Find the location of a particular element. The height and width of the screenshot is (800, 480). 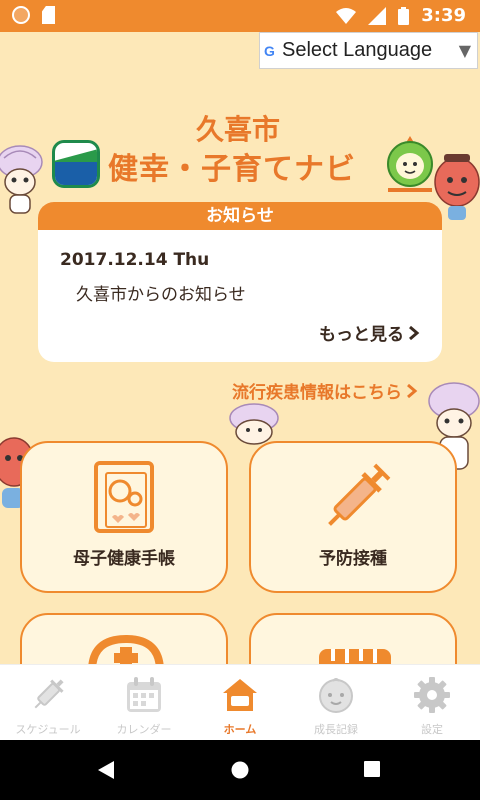

baby-face-icon is located at coordinates (336, 695).